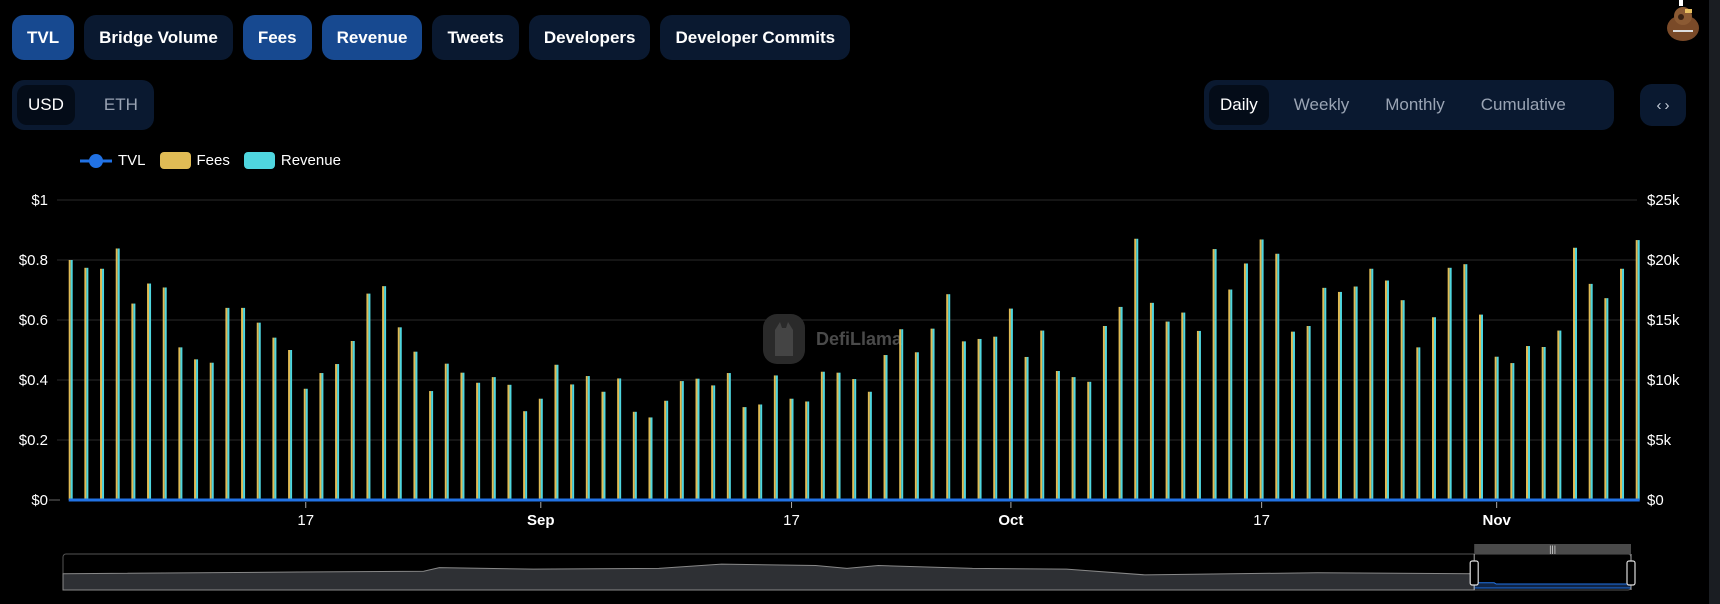  What do you see at coordinates (1714, 302) in the screenshot?
I see `page-scrollbar` at bounding box center [1714, 302].